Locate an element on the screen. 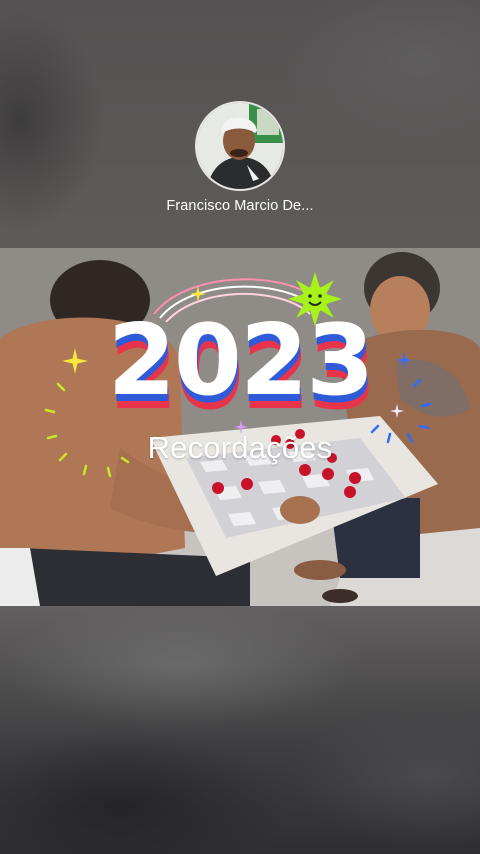  sparkle-icon is located at coordinates (198, 294).